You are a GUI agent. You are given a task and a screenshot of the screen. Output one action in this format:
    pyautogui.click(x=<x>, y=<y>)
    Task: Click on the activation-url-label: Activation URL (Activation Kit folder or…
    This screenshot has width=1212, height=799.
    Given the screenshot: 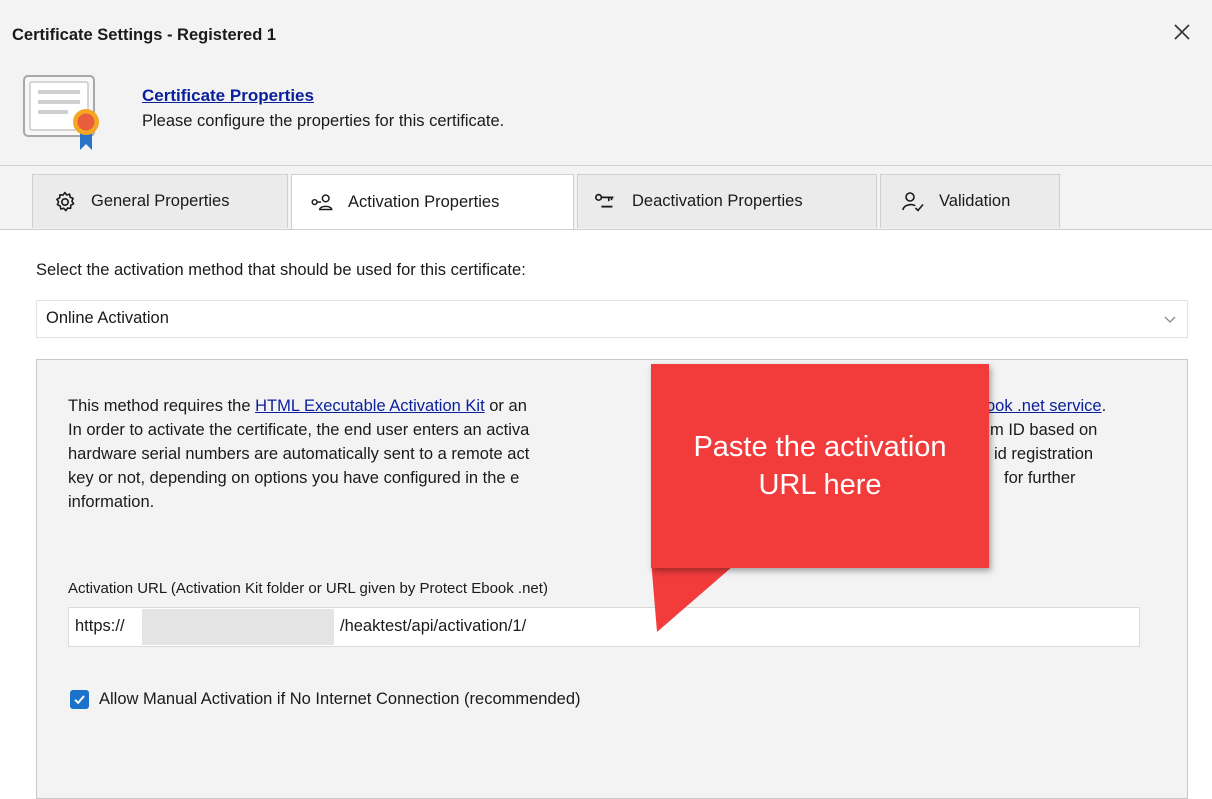 What is the action you would take?
    pyautogui.click(x=308, y=588)
    